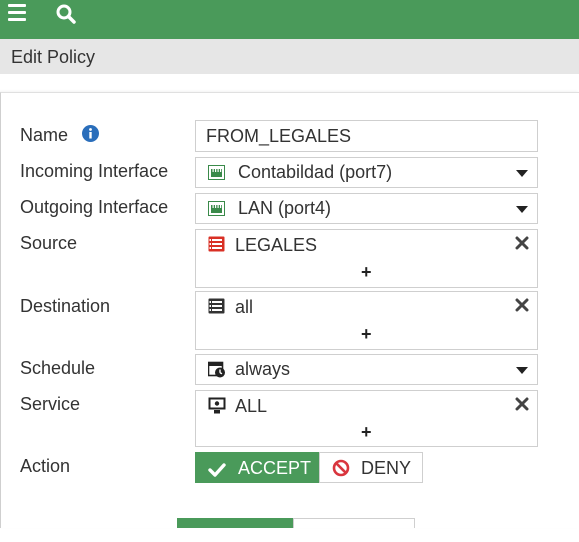  What do you see at coordinates (315, 172) in the screenshot?
I see `incoming-interface-value: Contabildad (port7)` at bounding box center [315, 172].